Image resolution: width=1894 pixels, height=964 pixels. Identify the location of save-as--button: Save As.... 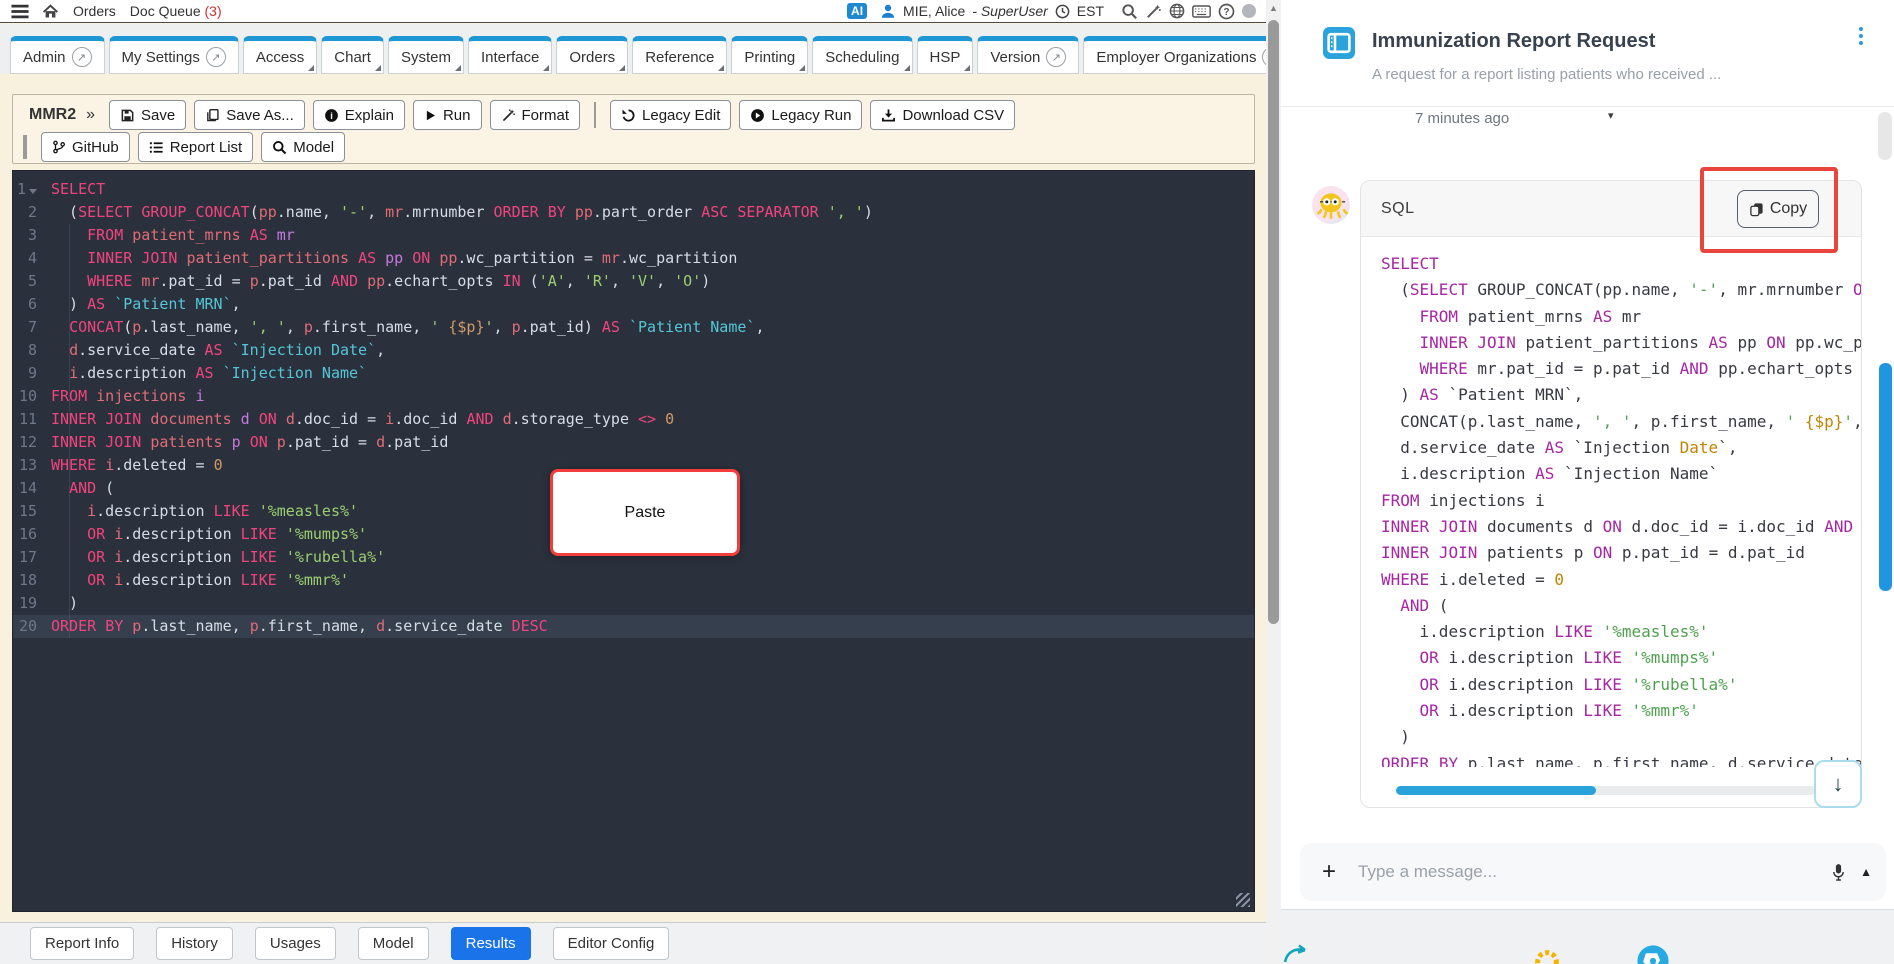
(249, 115).